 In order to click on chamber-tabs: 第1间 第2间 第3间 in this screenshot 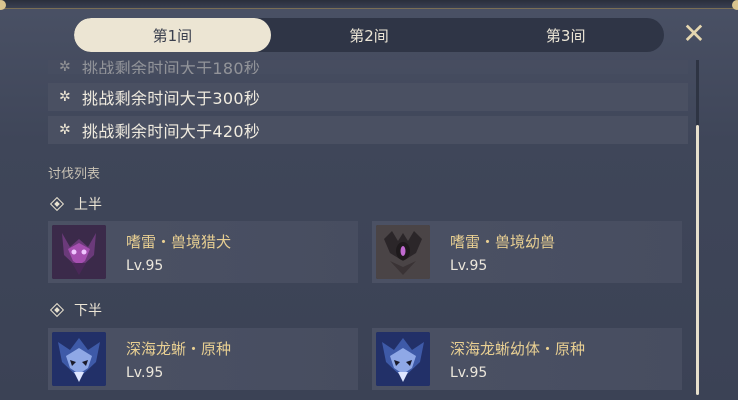, I will do `click(369, 35)`.